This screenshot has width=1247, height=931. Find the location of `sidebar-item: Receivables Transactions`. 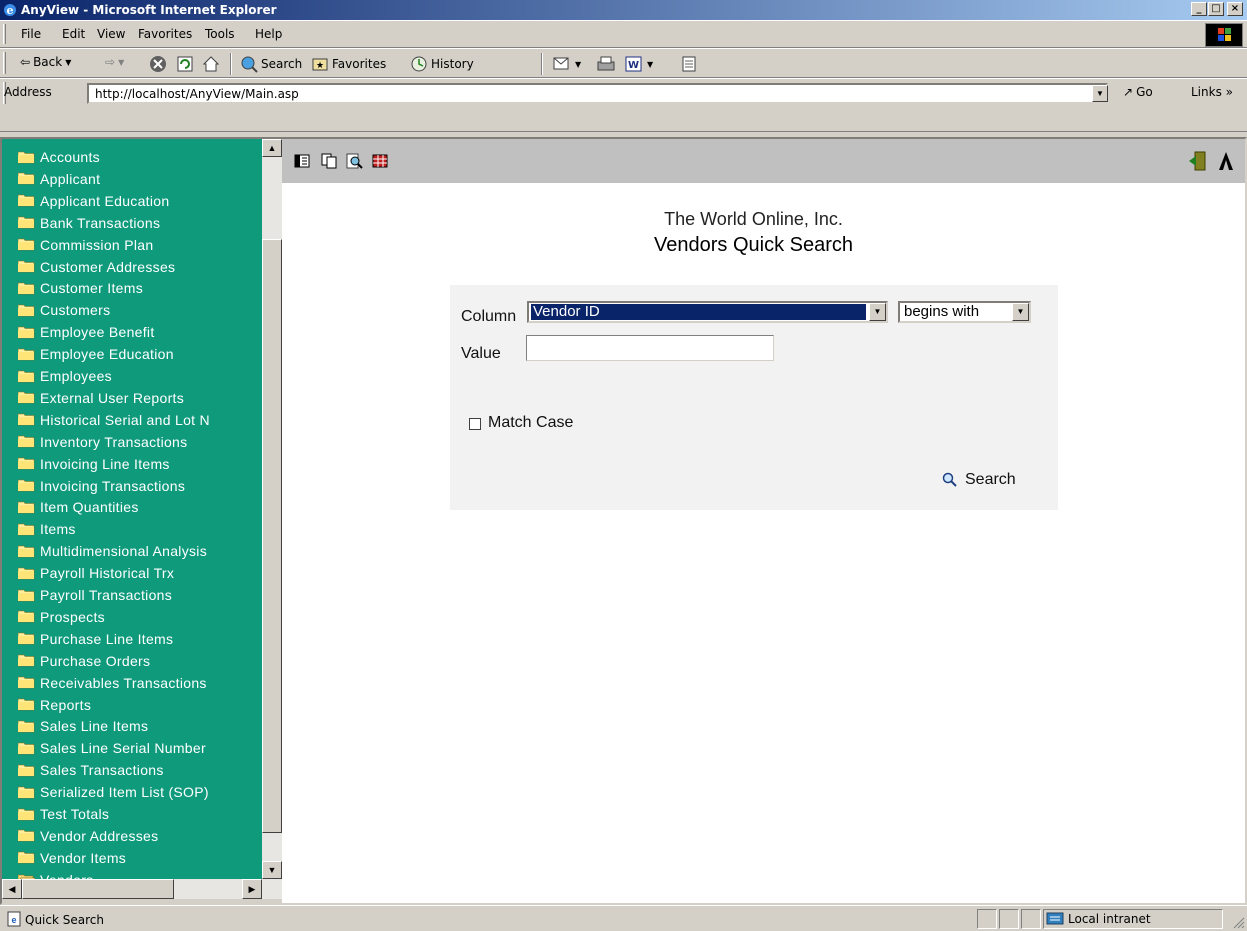

sidebar-item: Receivables Transactions is located at coordinates (112, 683).